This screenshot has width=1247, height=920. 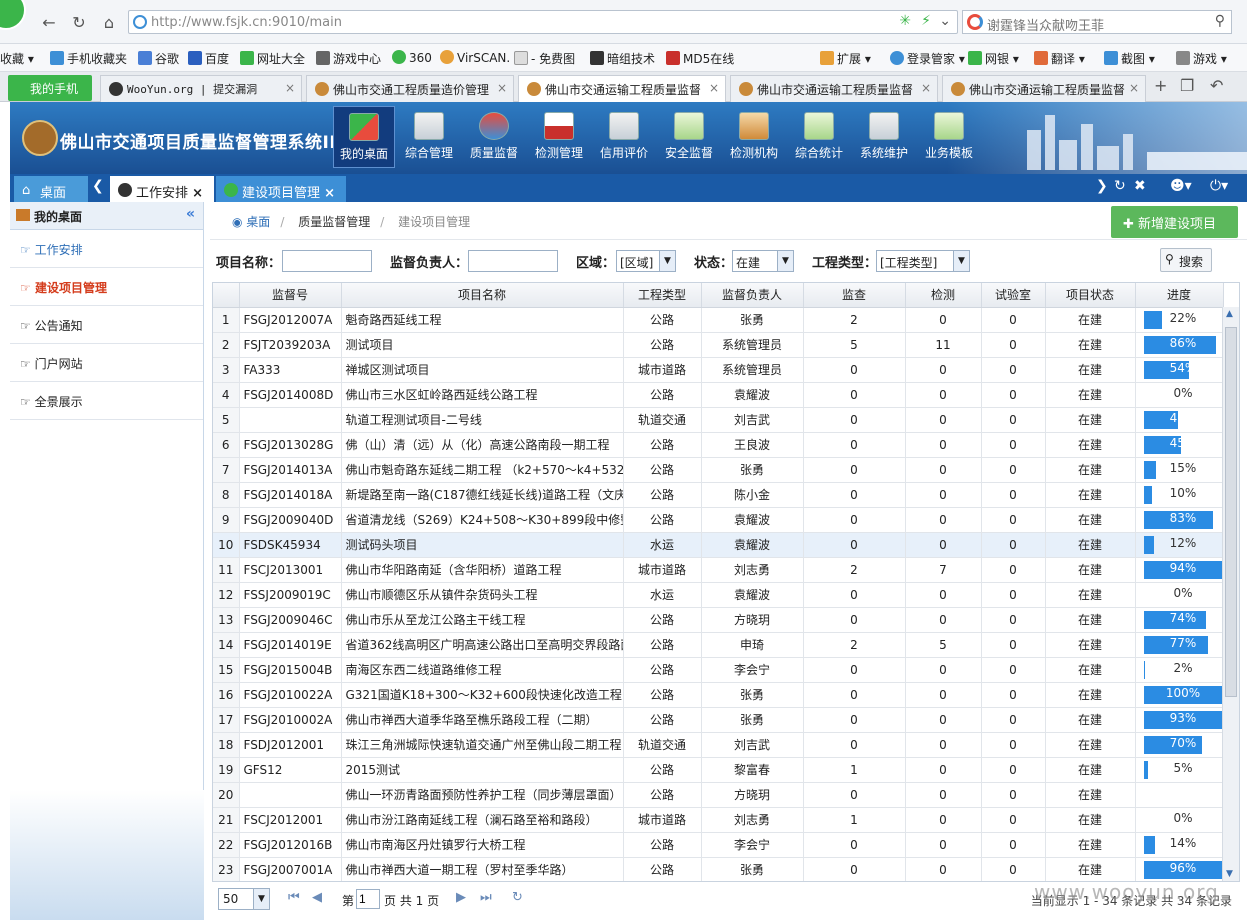 What do you see at coordinates (622, 89) in the screenshot?
I see `browser-tab-active: 佛山市交通运输工程质量监督 ×` at bounding box center [622, 89].